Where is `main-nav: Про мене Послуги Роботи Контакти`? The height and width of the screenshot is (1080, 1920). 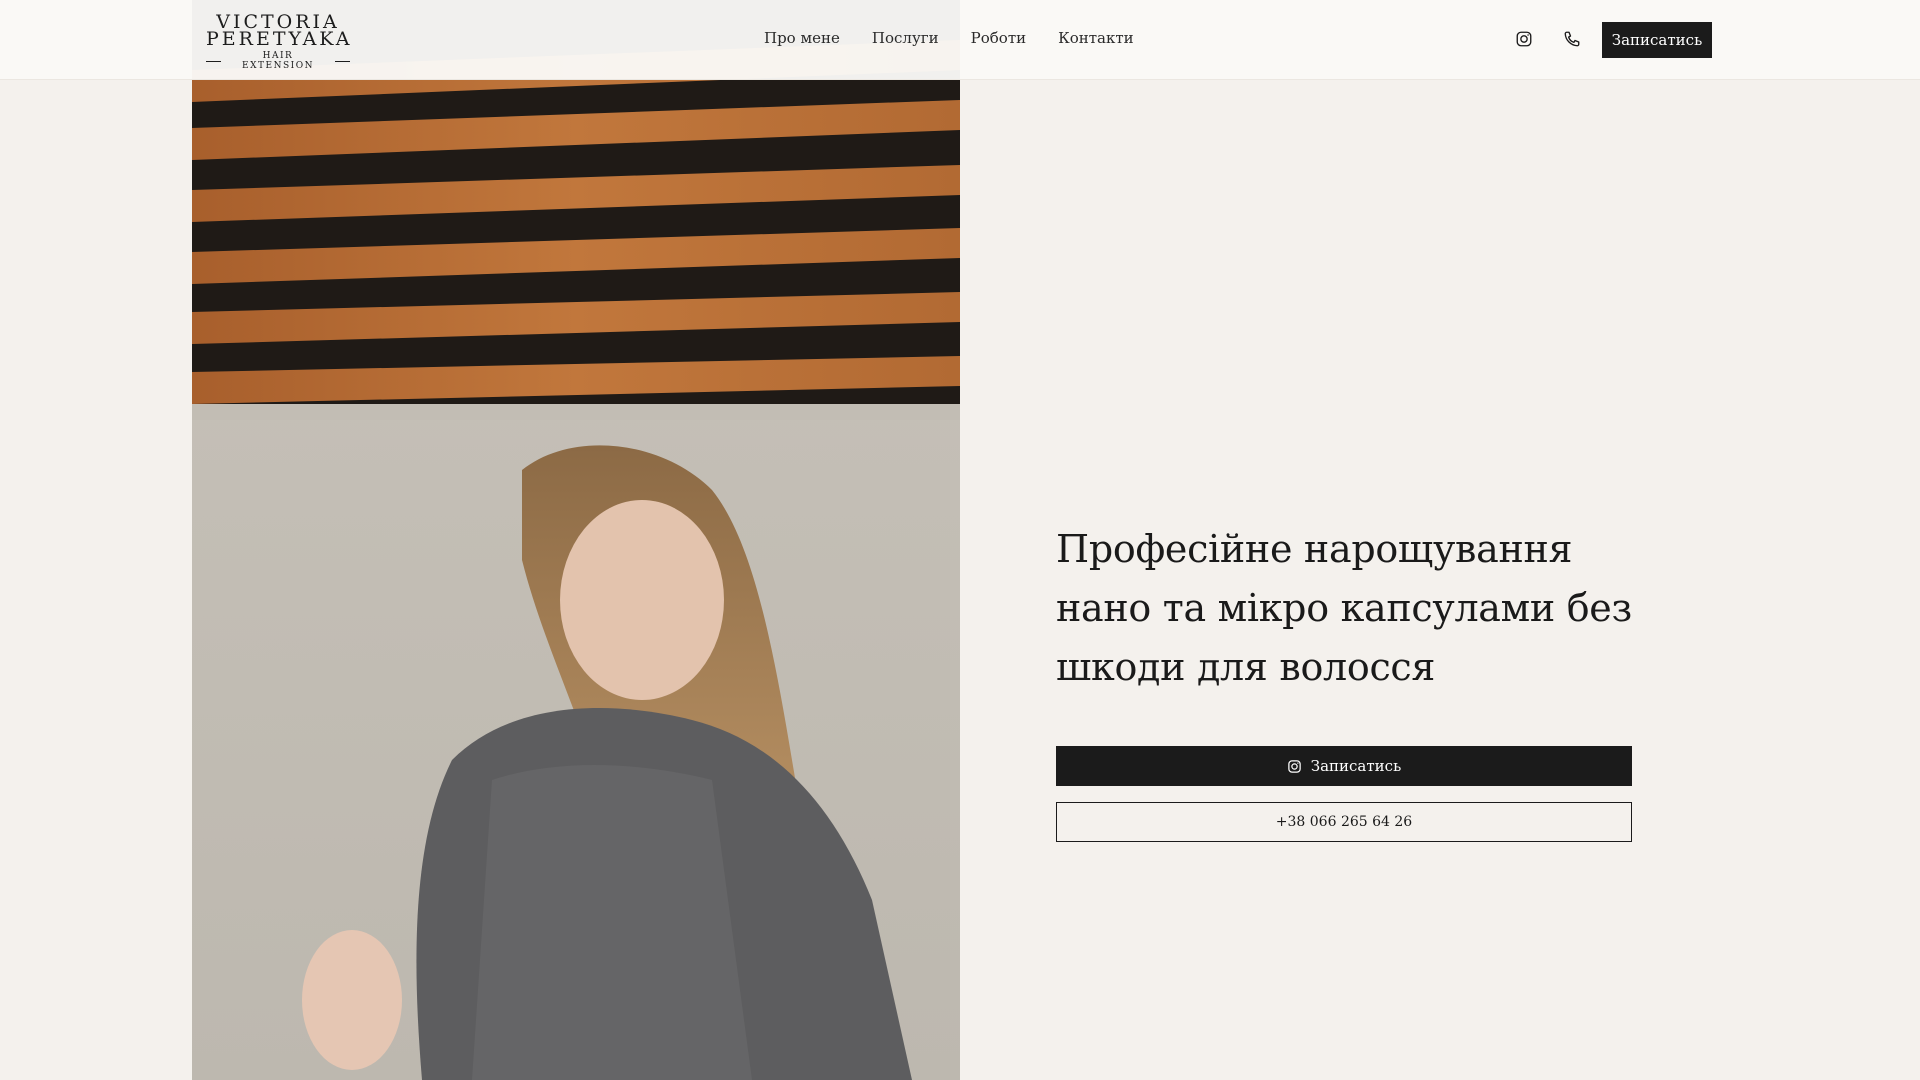 main-nav: Про мене Послуги Роботи Контакти is located at coordinates (949, 38).